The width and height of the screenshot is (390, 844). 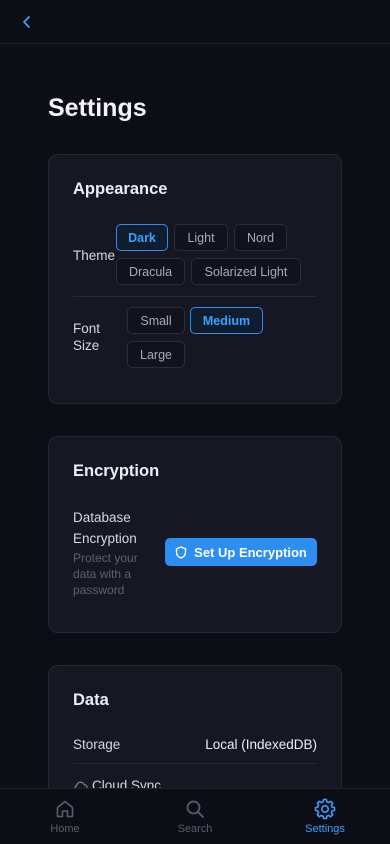 What do you see at coordinates (195, 829) in the screenshot?
I see `nav-search-label: Search` at bounding box center [195, 829].